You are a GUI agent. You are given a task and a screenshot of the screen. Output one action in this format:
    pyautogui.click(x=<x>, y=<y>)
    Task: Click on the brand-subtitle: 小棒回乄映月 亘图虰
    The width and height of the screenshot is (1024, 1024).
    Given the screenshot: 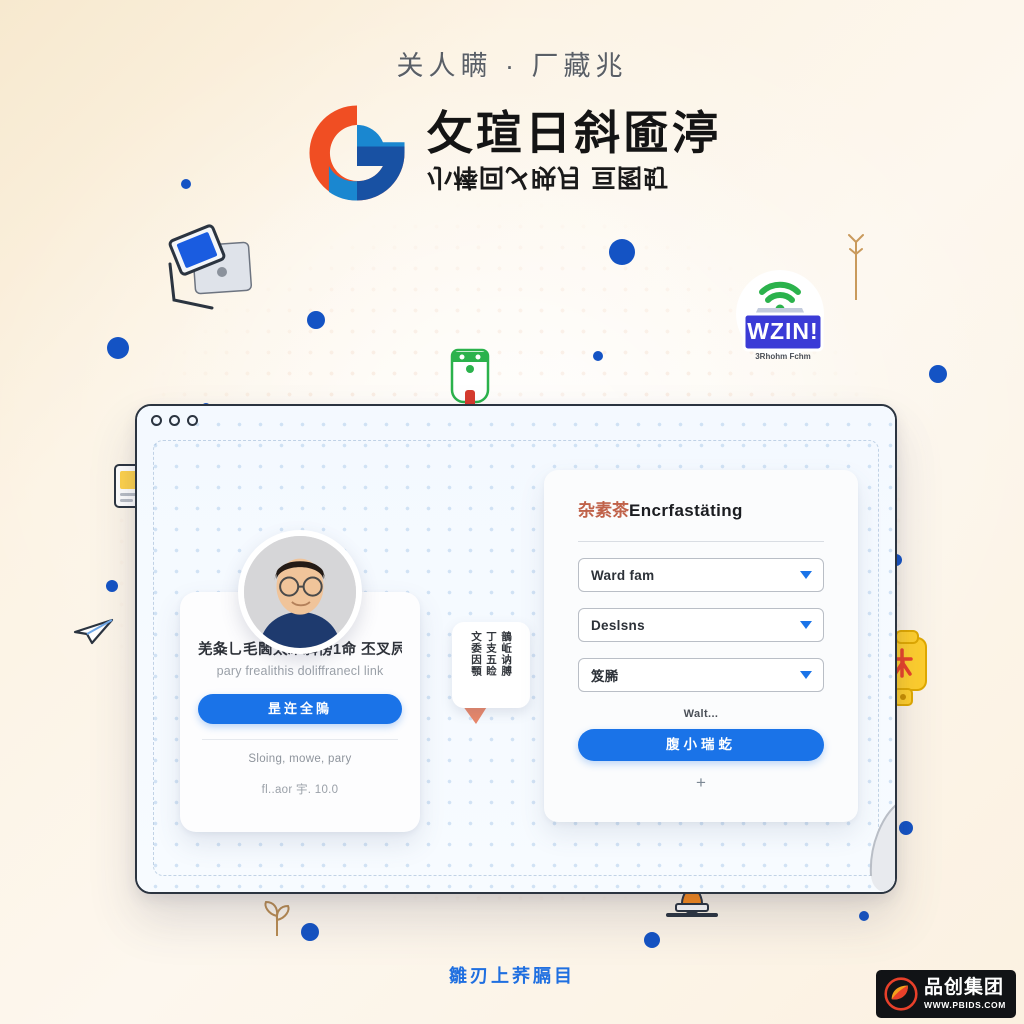 What is the action you would take?
    pyautogui.click(x=548, y=177)
    